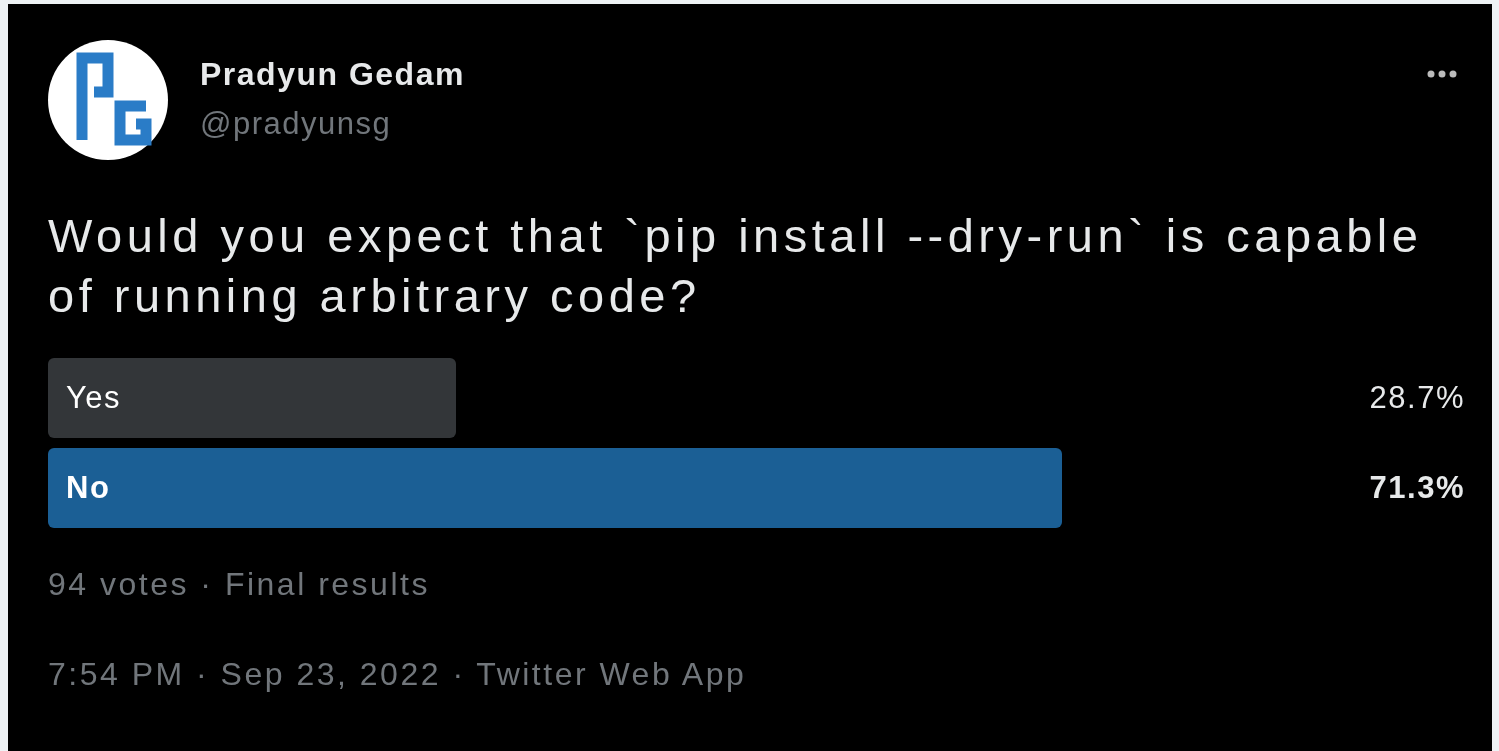  I want to click on more-icon, so click(1442, 74).